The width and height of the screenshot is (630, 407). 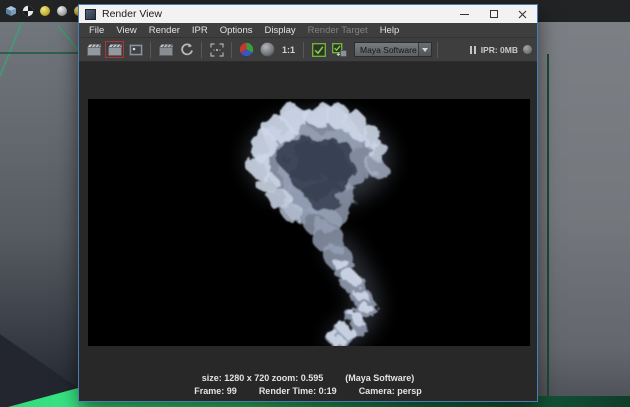 What do you see at coordinates (548, 229) in the screenshot?
I see `viewport-grid-line` at bounding box center [548, 229].